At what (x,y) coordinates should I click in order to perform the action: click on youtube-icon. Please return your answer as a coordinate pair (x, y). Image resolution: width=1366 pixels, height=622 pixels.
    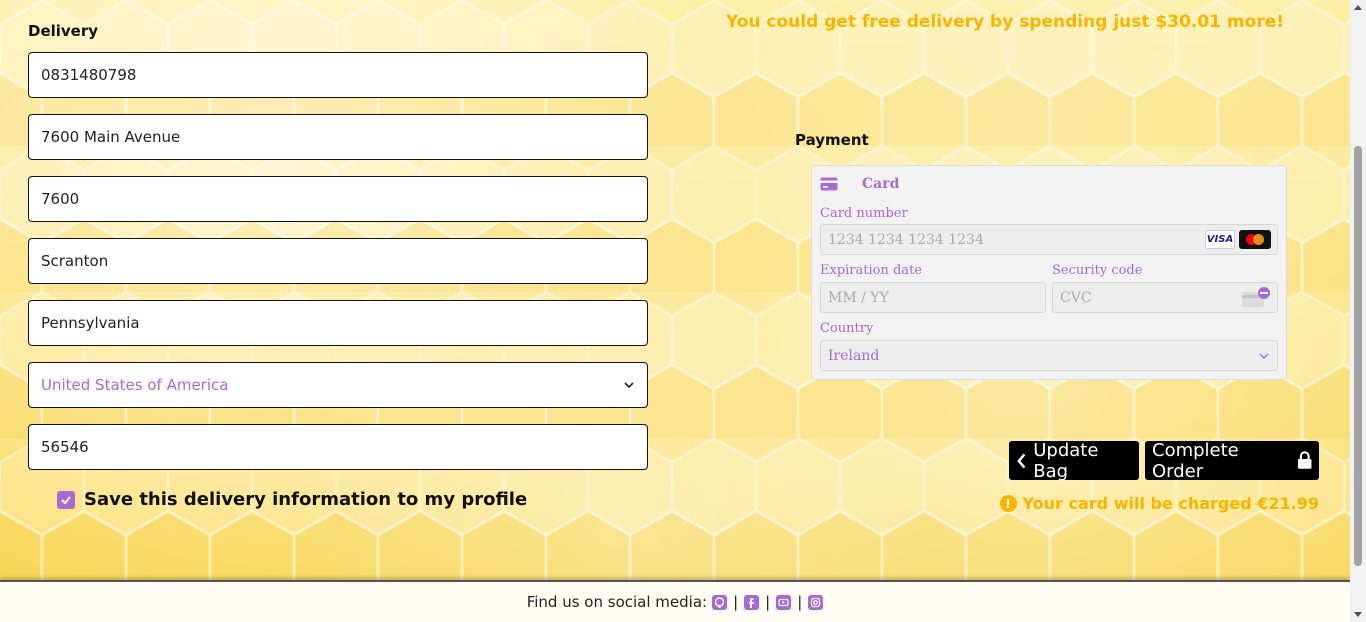
    Looking at the image, I should click on (784, 602).